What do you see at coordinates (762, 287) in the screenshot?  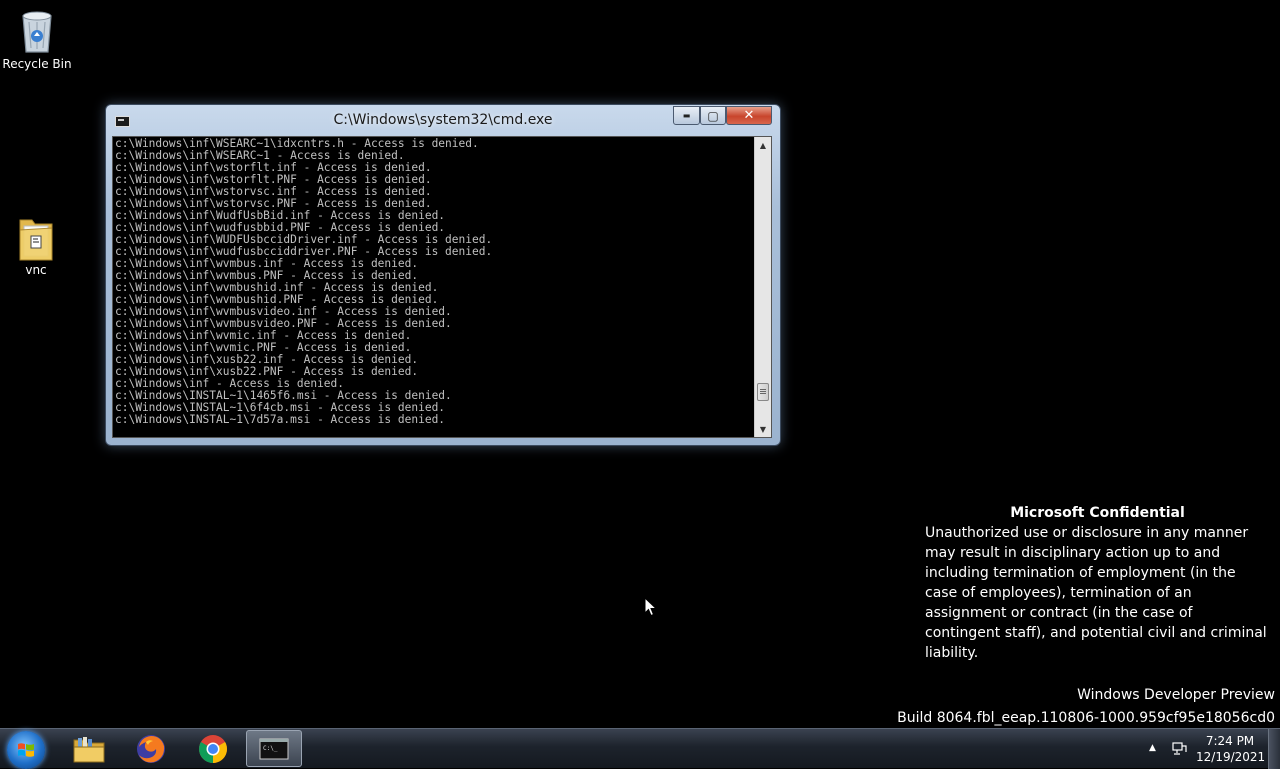 I see `console-scrollbar: ▲ ▼` at bounding box center [762, 287].